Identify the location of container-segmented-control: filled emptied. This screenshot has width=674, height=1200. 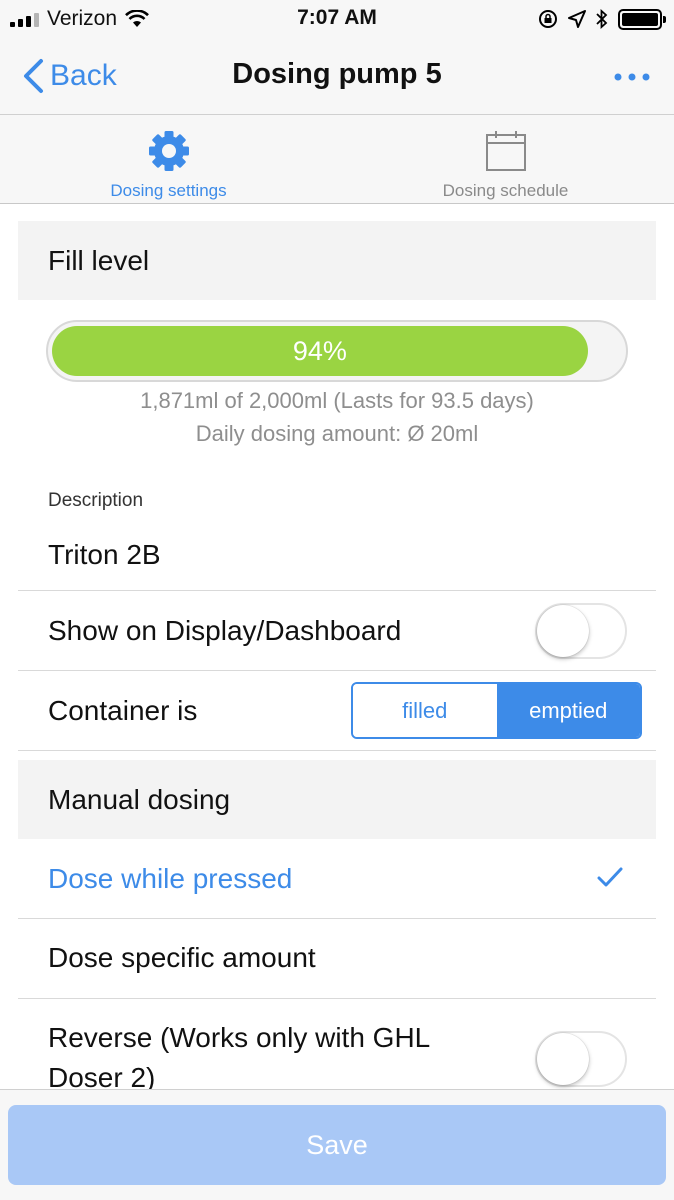
(496, 710).